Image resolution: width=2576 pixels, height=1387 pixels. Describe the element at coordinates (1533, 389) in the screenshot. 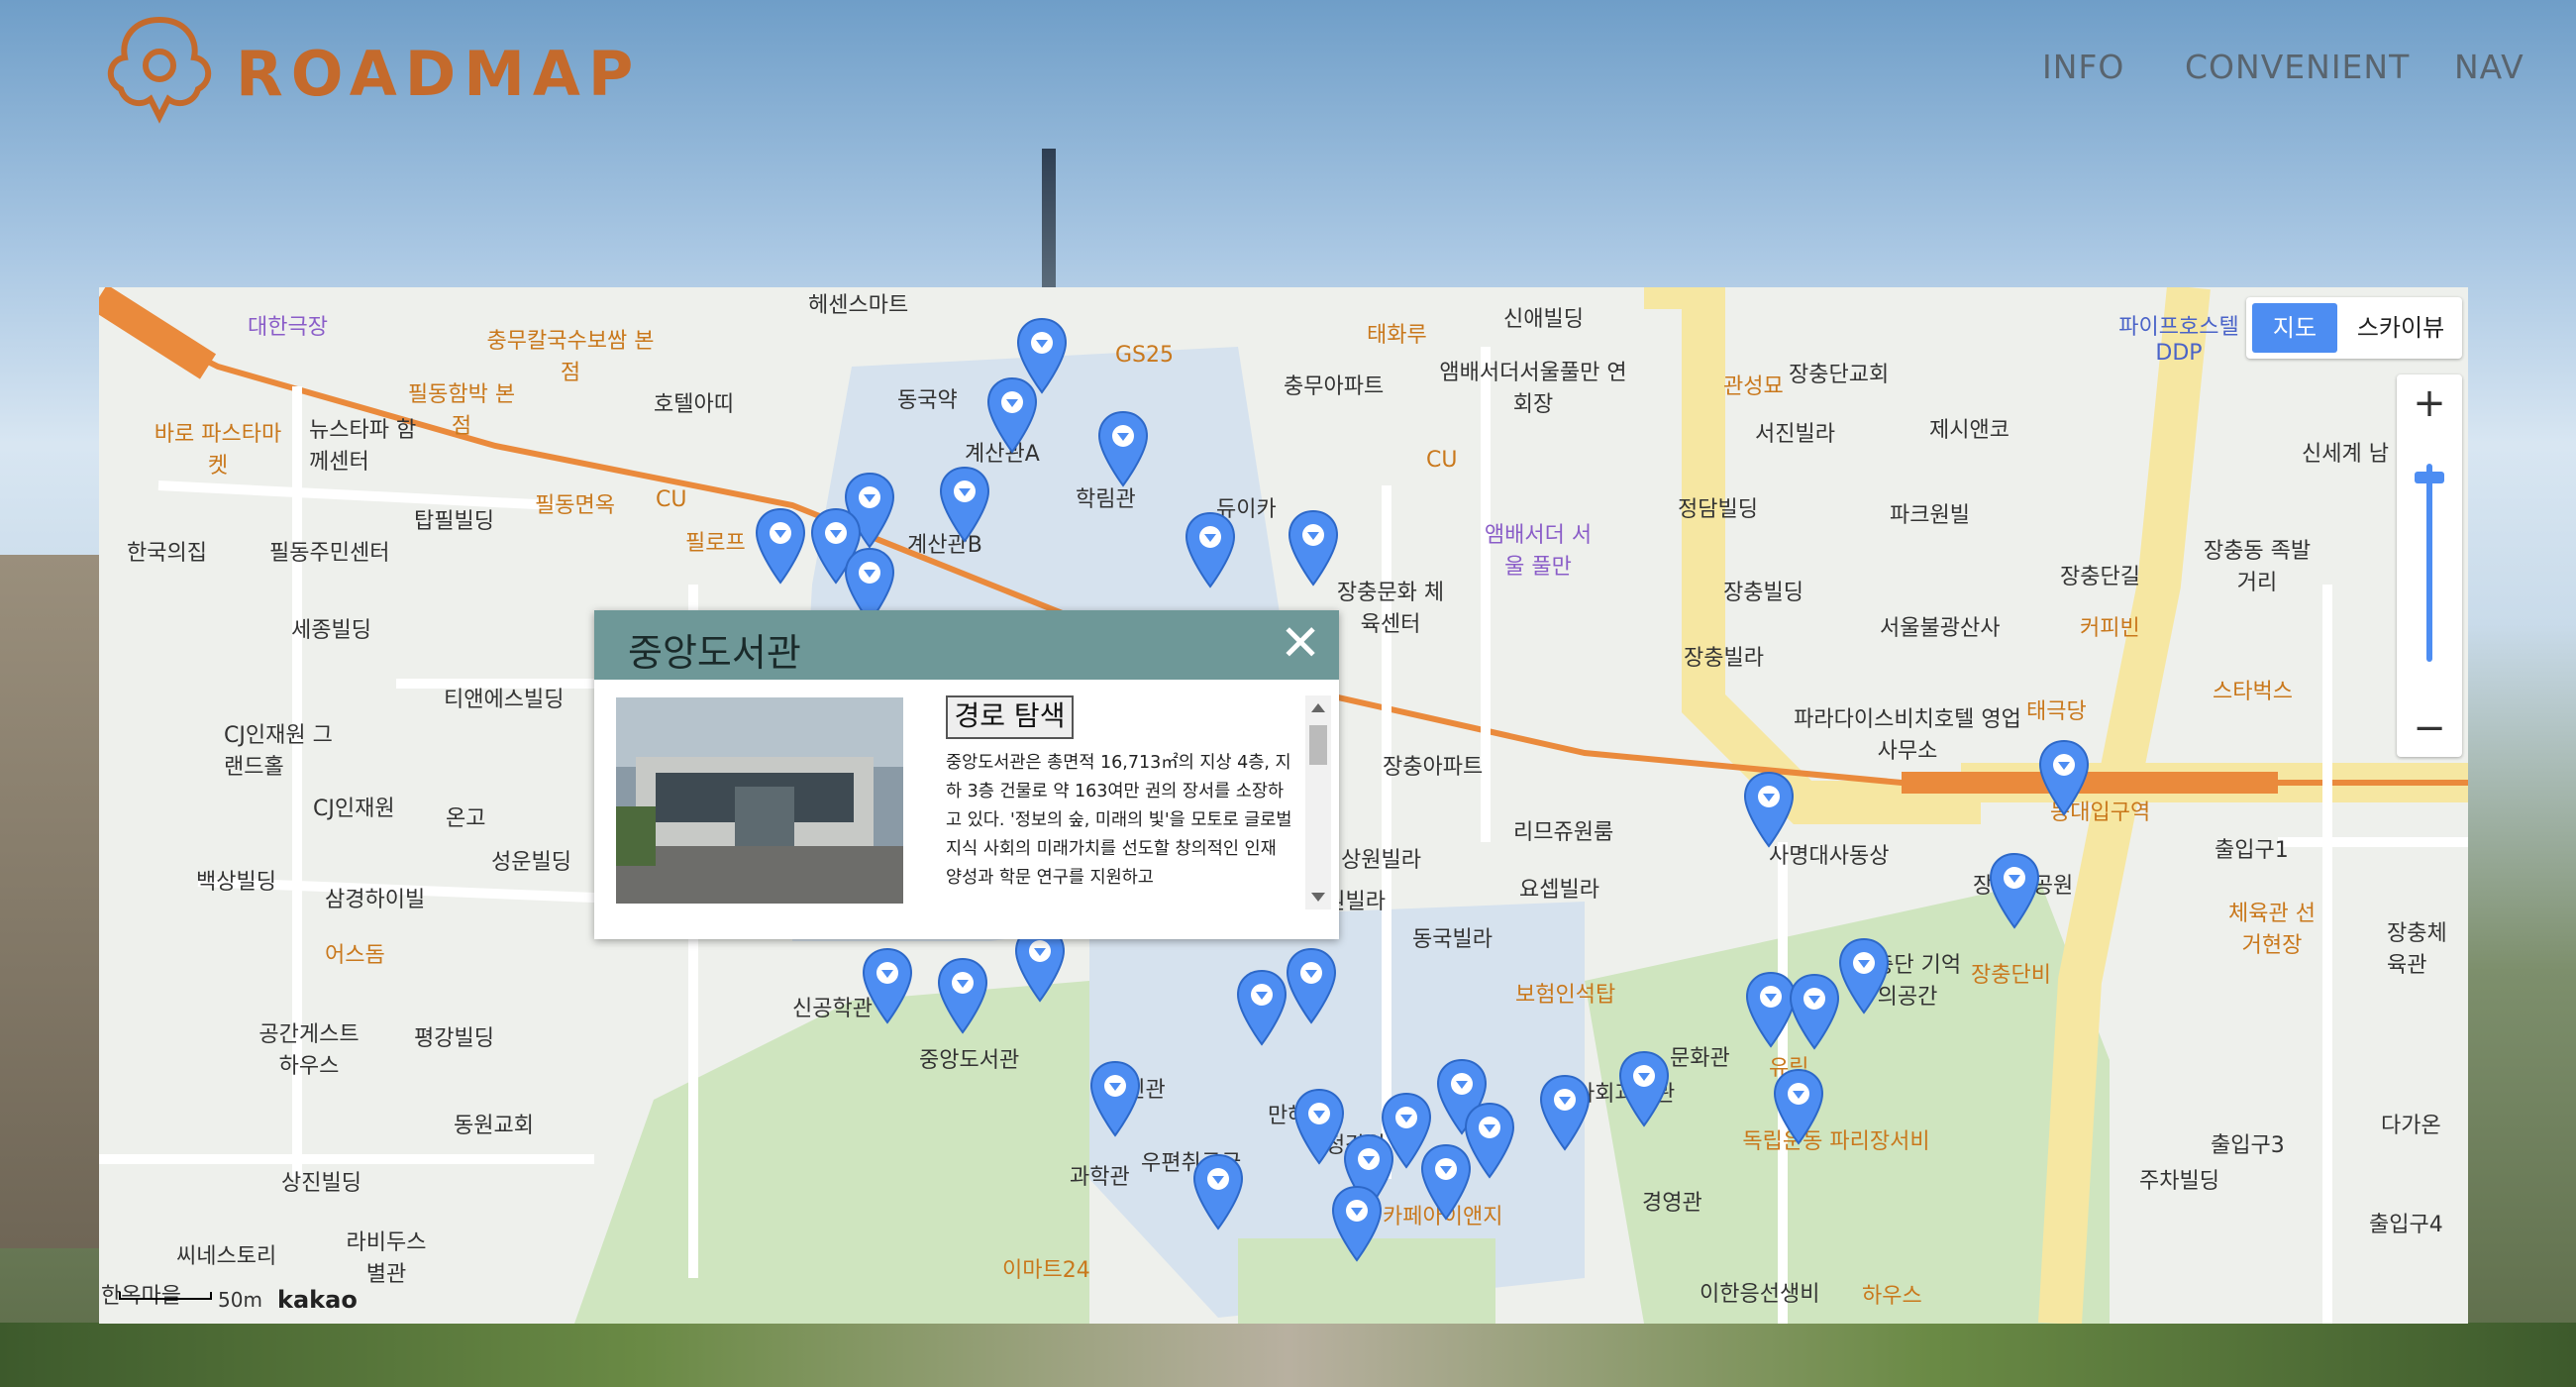

I see `map-label: 앰배서더서울풀만 연회장` at that location.